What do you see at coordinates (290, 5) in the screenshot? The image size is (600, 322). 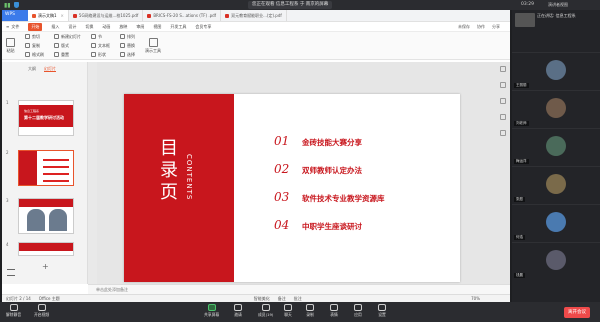 I see `screen-share-banner: 您正在观看 信息工程系 于 南京的屏幕` at bounding box center [290, 5].